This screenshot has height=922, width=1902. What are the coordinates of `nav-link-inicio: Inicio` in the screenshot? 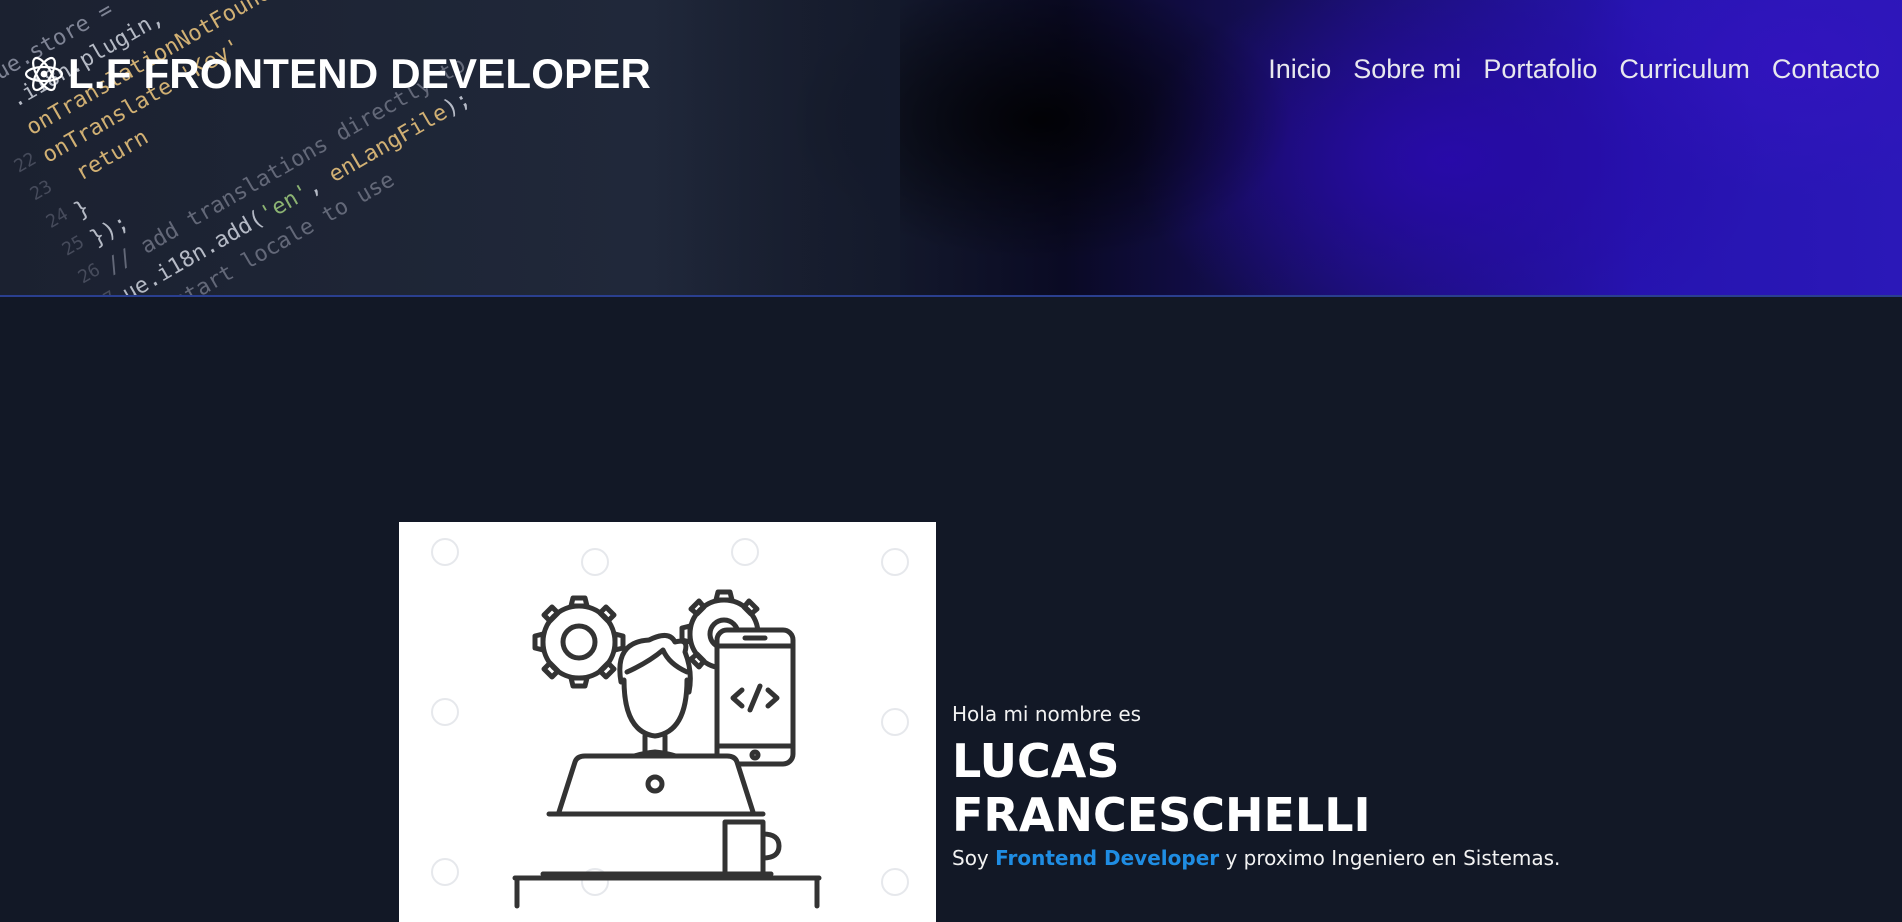 It's located at (1299, 69).